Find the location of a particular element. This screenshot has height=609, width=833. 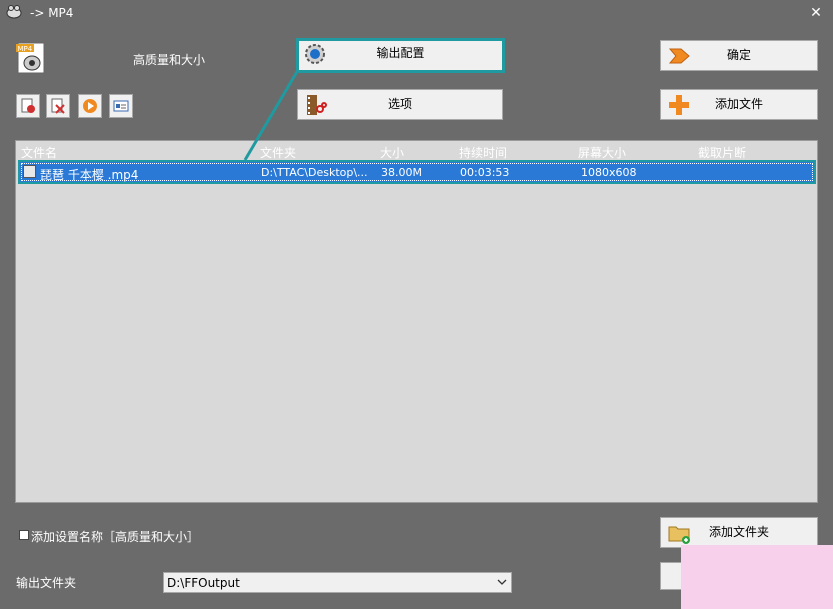

media-info-button is located at coordinates (121, 106).